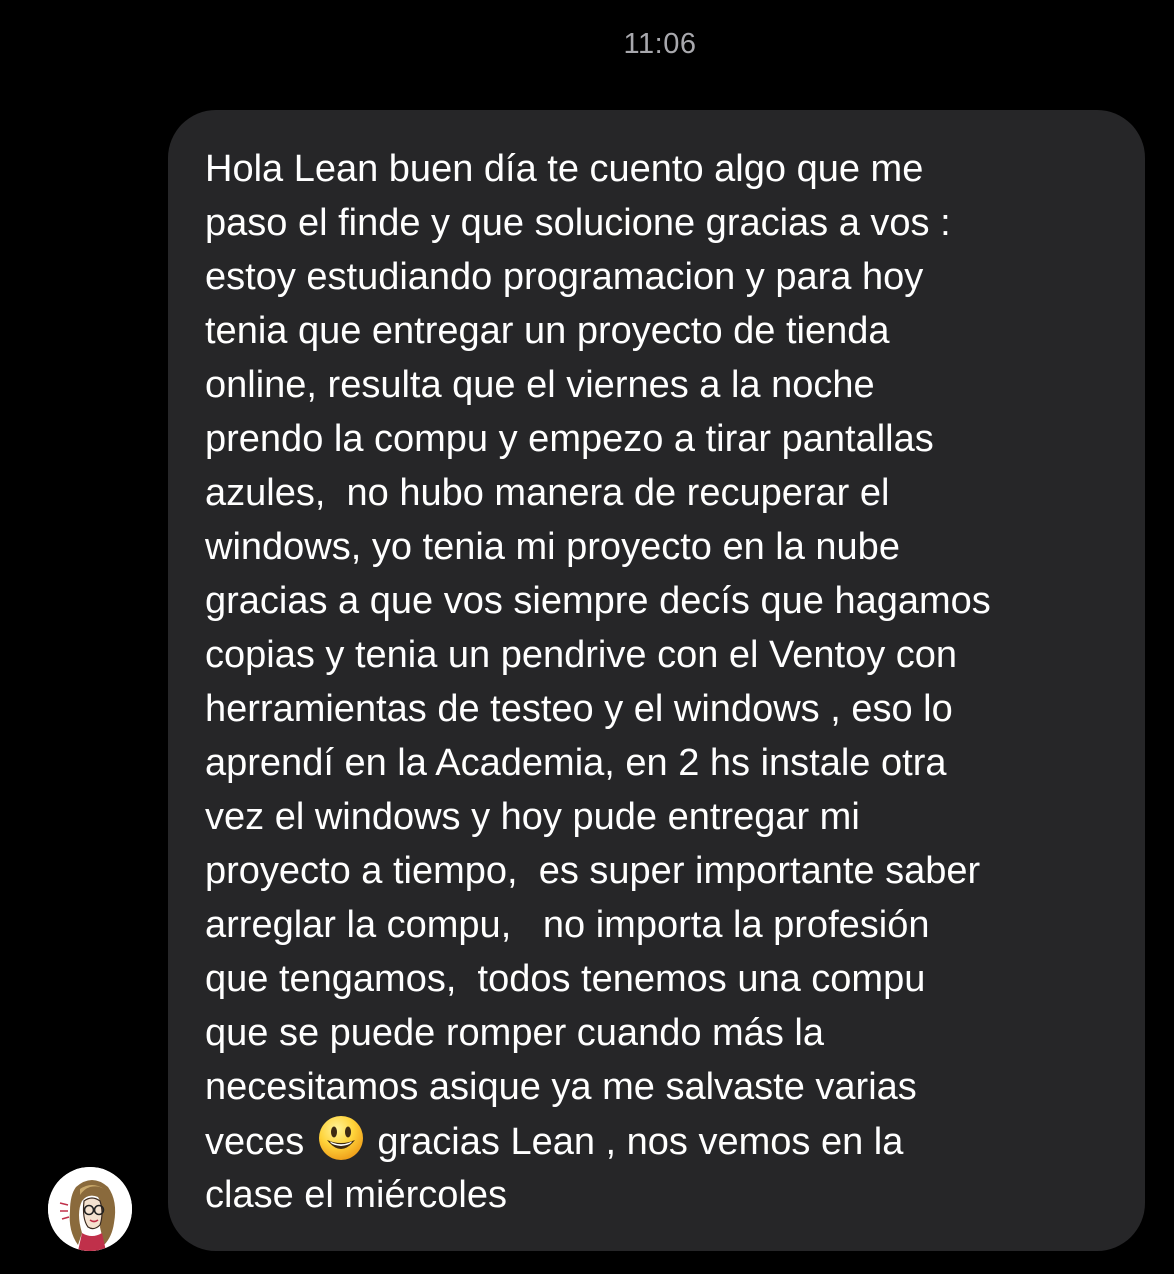 The image size is (1174, 1274). Describe the element at coordinates (635, 1142) in the screenshot. I see `message-text-segment: gracias Lean , nos vemos en la` at that location.